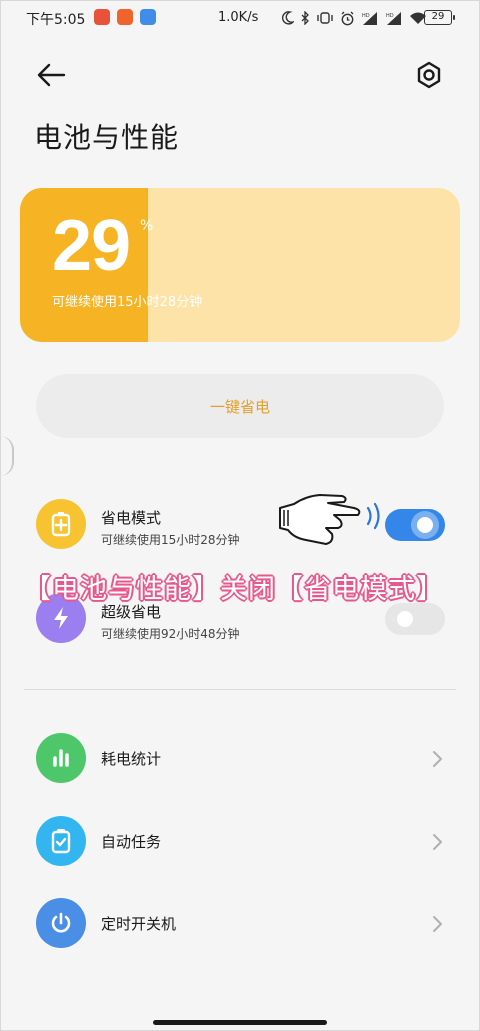  I want to click on bar-chart-icon, so click(61, 758).